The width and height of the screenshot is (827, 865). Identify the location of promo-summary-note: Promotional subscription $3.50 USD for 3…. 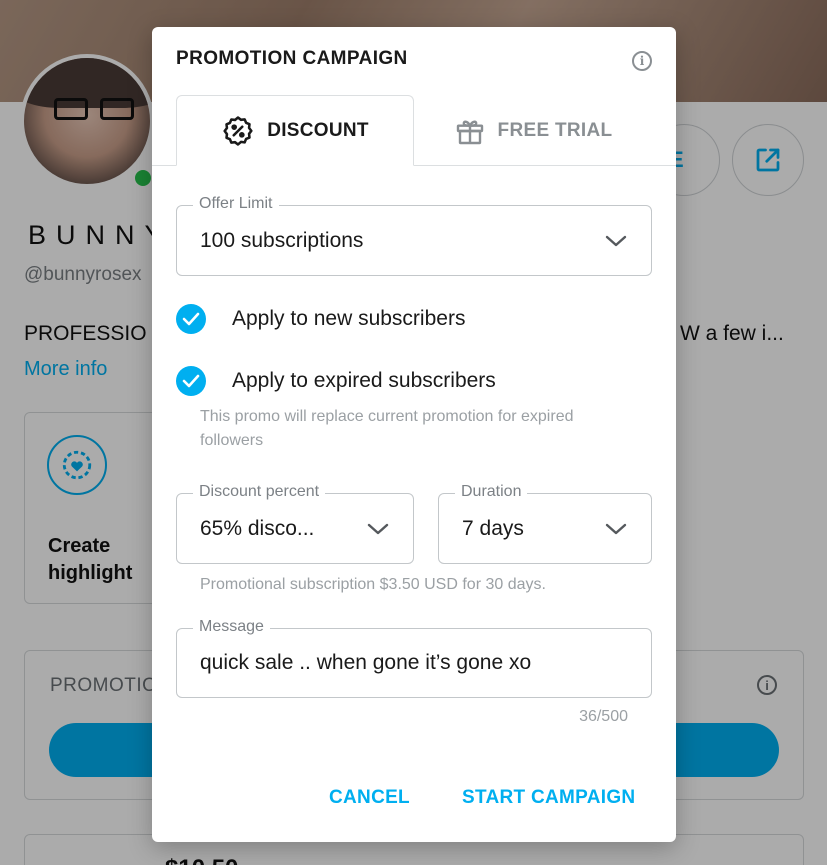
(373, 584).